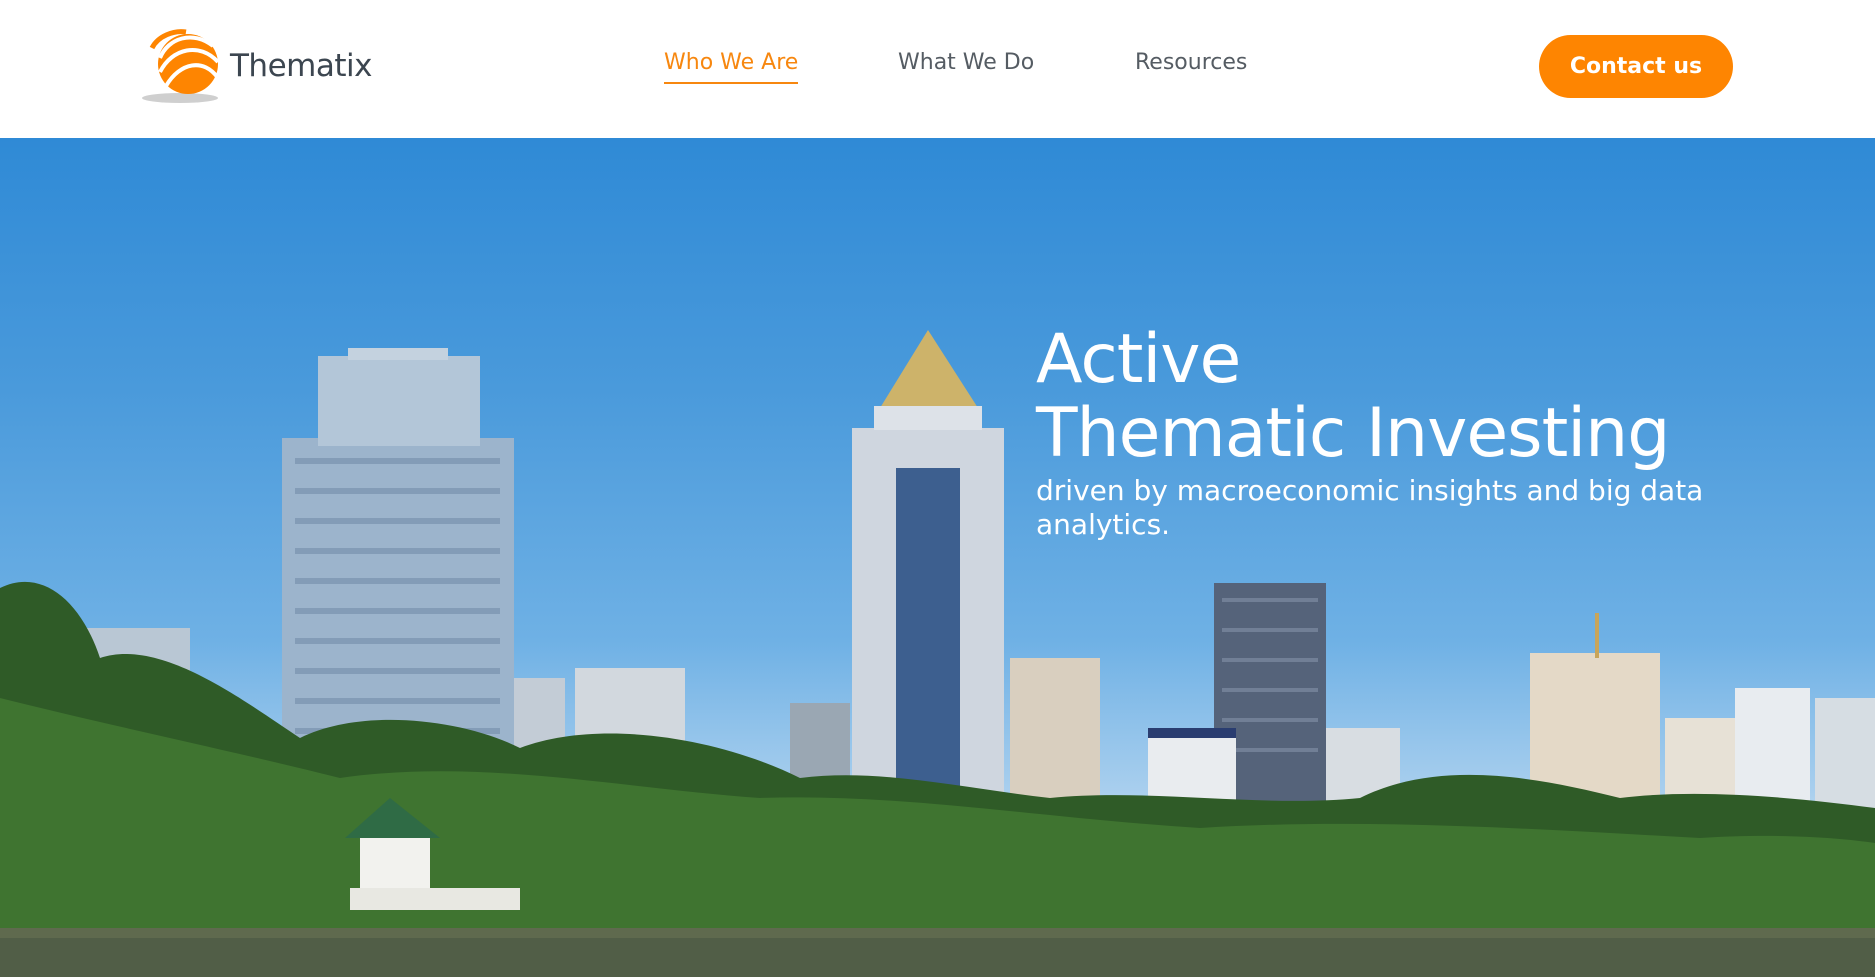  What do you see at coordinates (1353, 433) in the screenshot?
I see `hero-heading-line2: Thematic Investing` at bounding box center [1353, 433].